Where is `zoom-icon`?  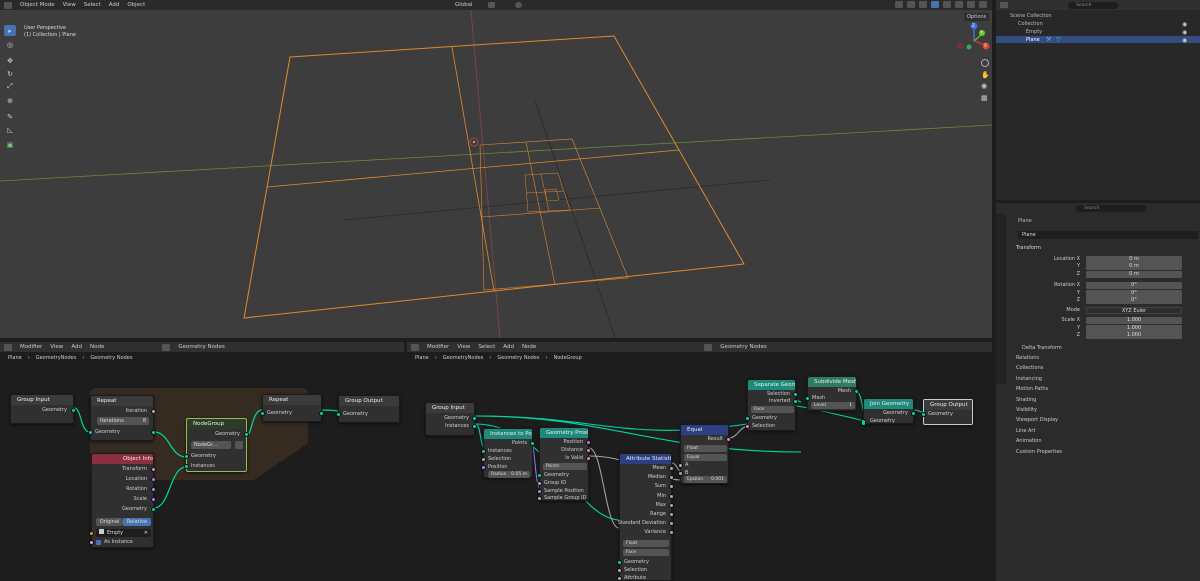 zoom-icon is located at coordinates (985, 63).